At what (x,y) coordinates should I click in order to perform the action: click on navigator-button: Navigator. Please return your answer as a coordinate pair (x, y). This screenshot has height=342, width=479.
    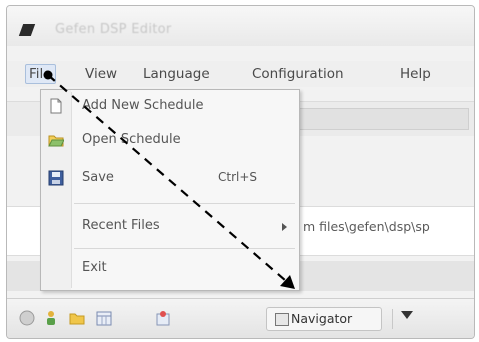
    Looking at the image, I should click on (324, 319).